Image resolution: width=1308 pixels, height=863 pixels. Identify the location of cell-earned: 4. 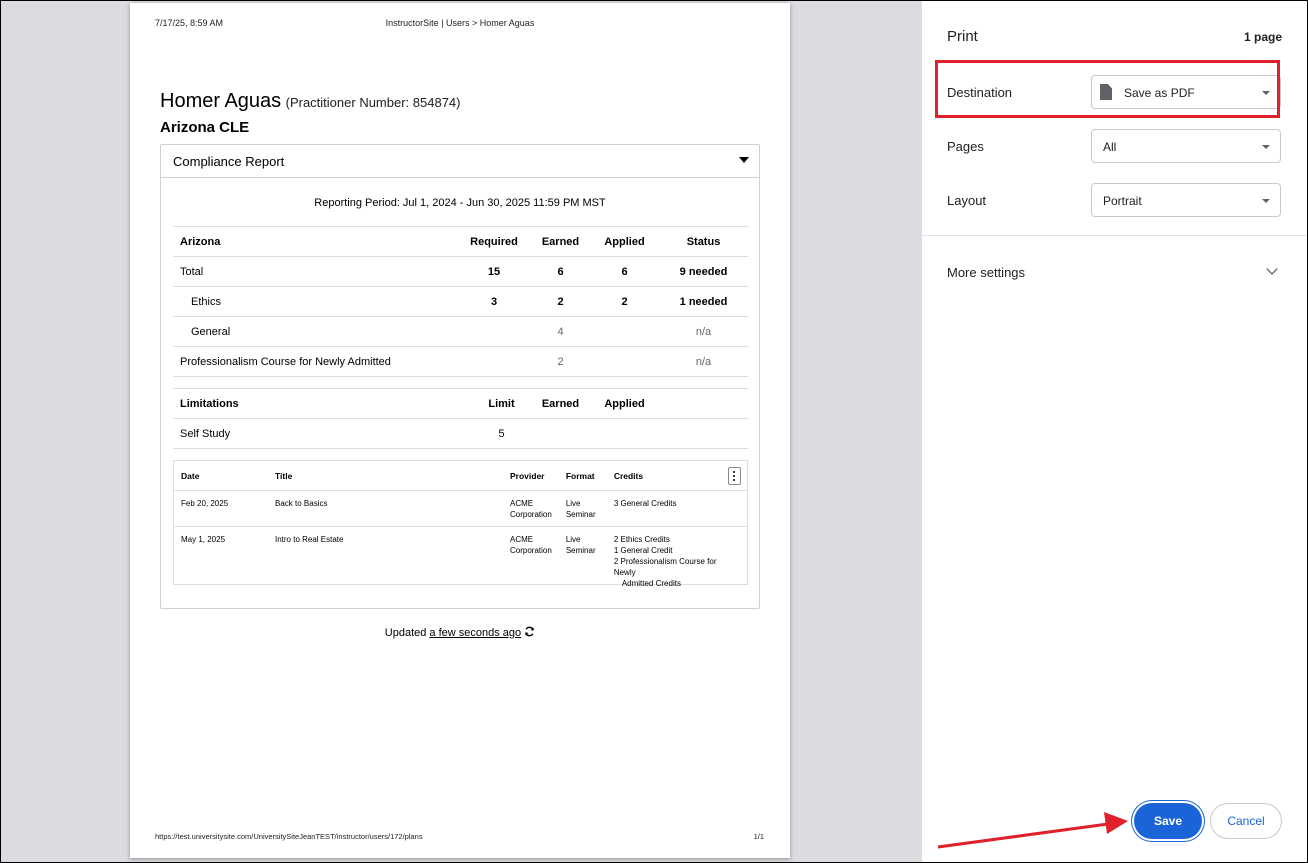
(560, 331).